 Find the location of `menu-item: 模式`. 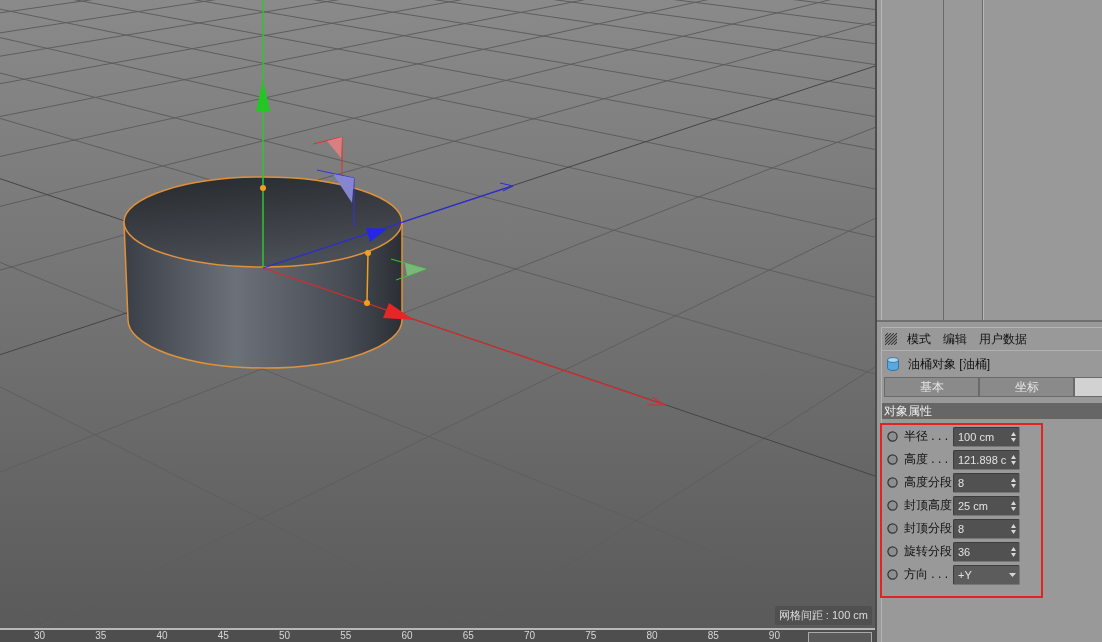

menu-item: 模式 is located at coordinates (919, 339).